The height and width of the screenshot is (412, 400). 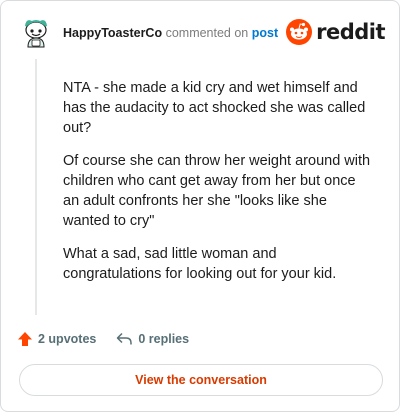 I want to click on reddit-snoo-icon, so click(x=299, y=32).